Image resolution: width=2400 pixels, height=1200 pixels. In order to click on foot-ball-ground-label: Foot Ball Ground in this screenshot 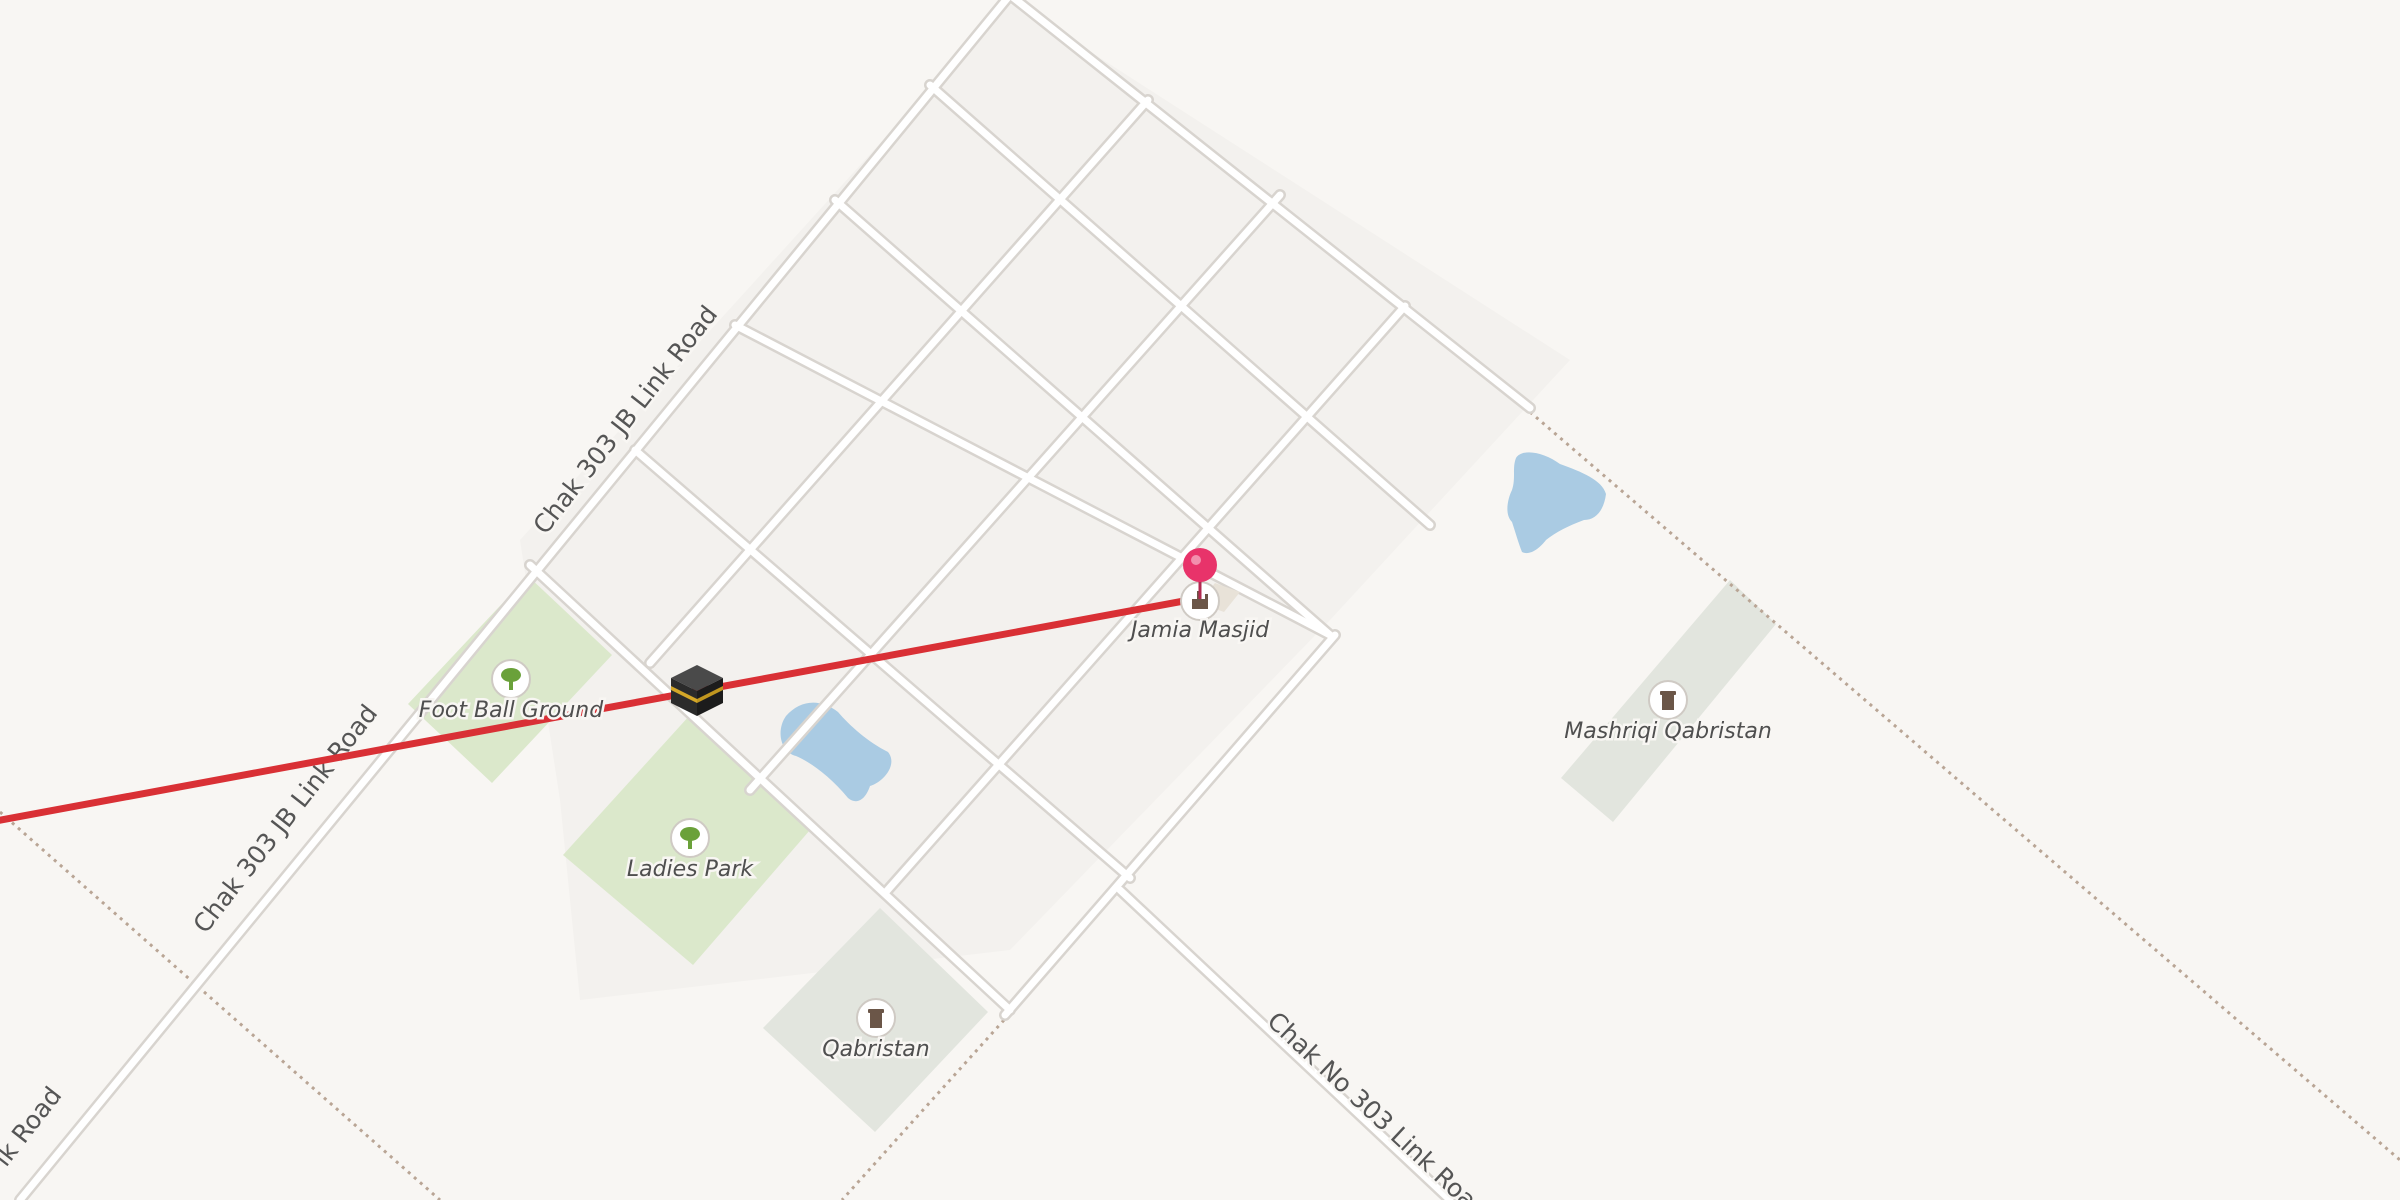, I will do `click(511, 710)`.